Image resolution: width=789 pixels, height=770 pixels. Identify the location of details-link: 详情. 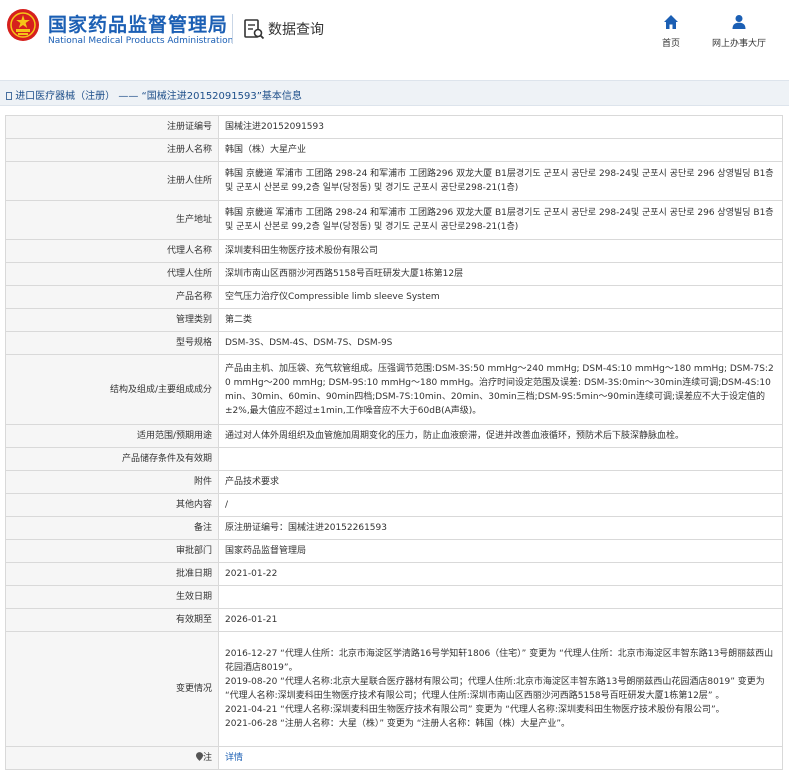
(234, 758).